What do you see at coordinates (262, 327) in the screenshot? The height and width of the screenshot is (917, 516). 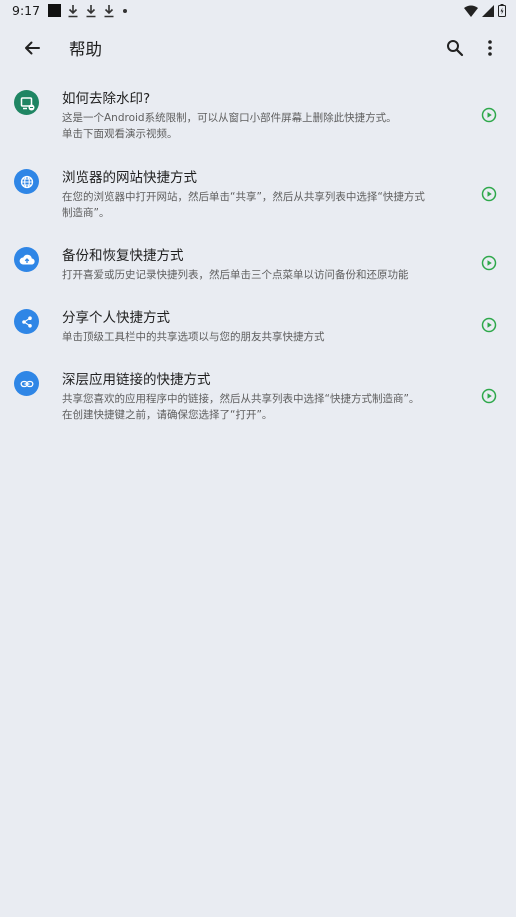 I see `help-item-text: 分享个人快捷方式 单击顶级工具栏中的共享选项以与您的朋友共享快捷方式` at bounding box center [262, 327].